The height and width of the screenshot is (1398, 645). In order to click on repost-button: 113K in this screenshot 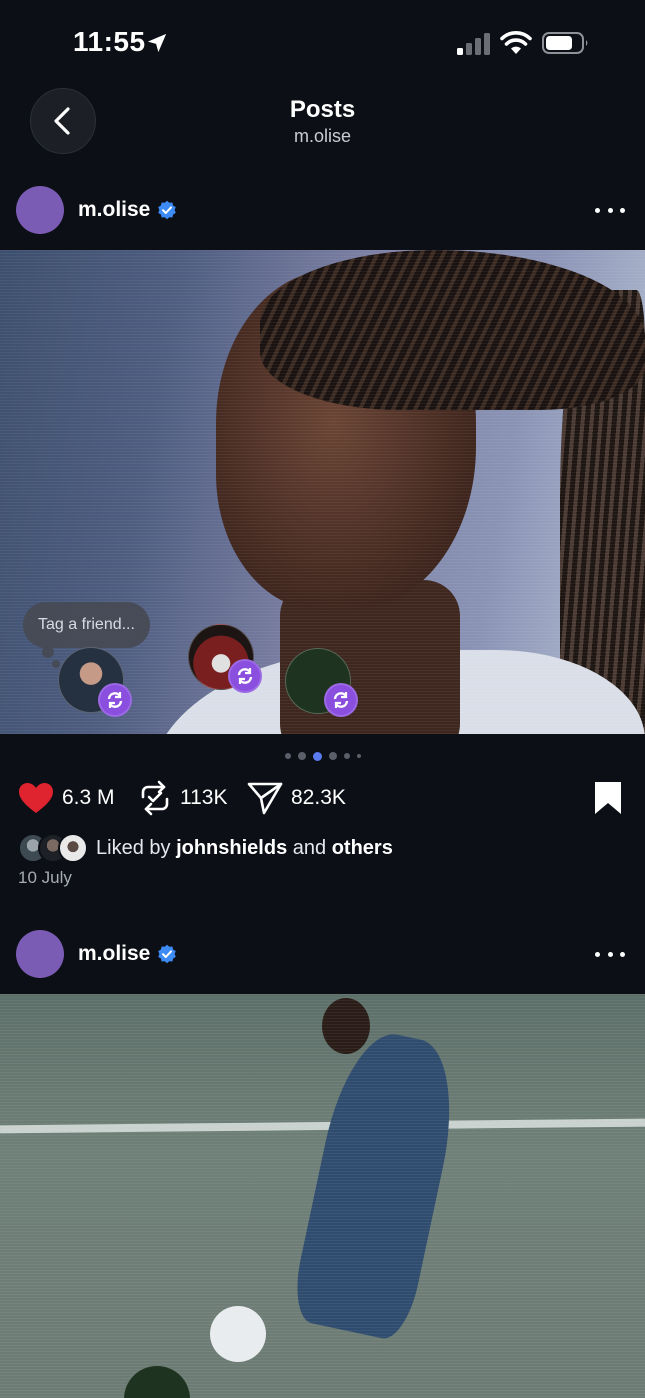, I will do `click(183, 798)`.